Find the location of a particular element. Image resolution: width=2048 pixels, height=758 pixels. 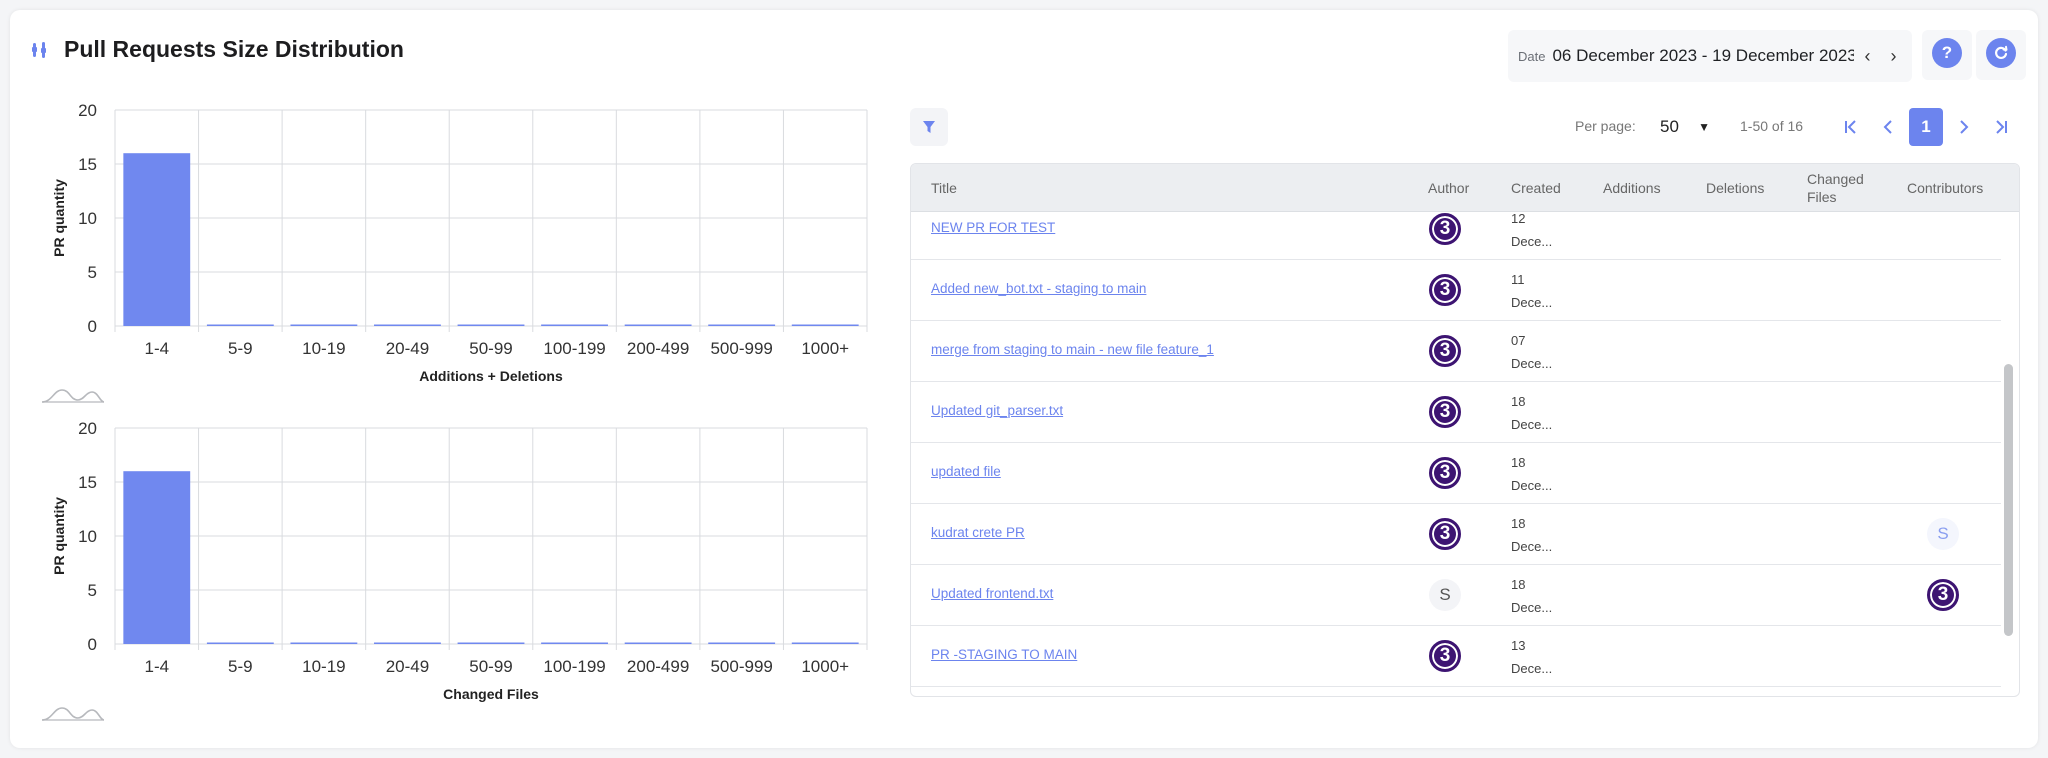

author-avatar: S is located at coordinates (1445, 595).